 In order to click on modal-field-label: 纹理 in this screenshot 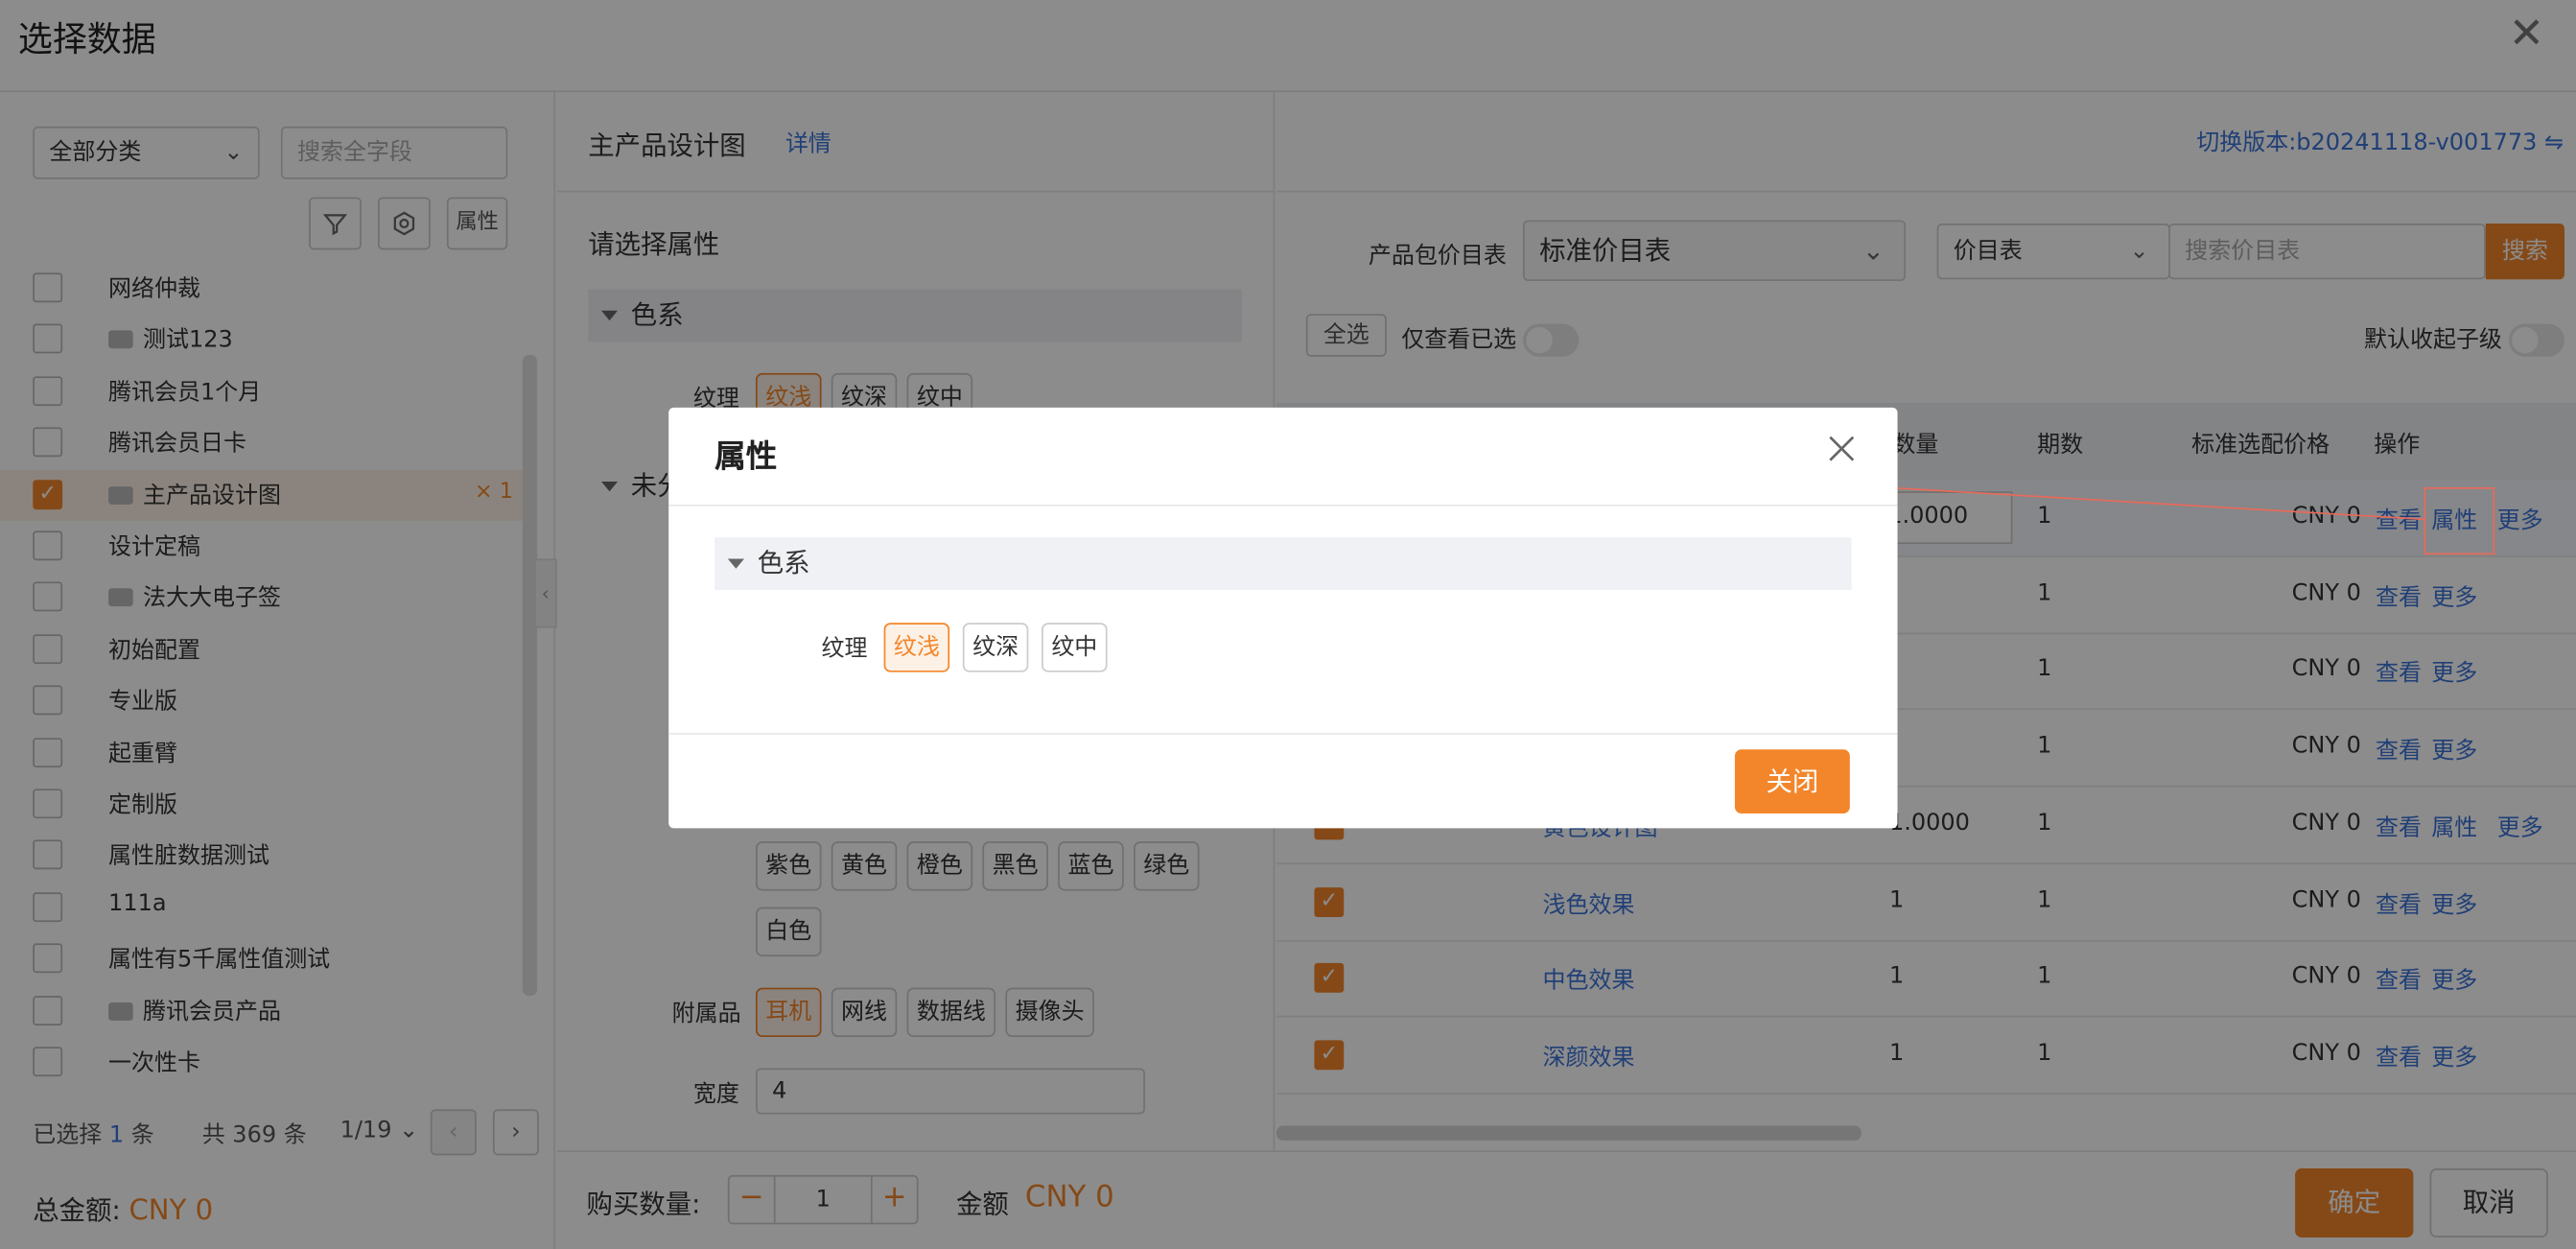, I will do `click(844, 649)`.